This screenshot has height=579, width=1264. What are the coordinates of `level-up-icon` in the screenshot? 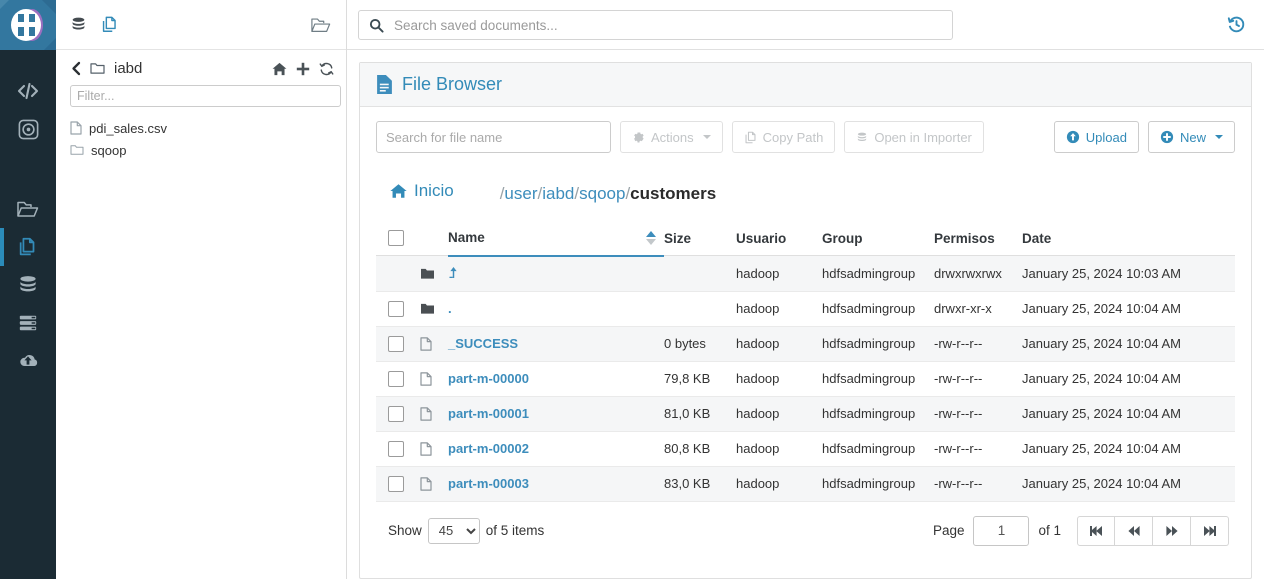 It's located at (453, 272).